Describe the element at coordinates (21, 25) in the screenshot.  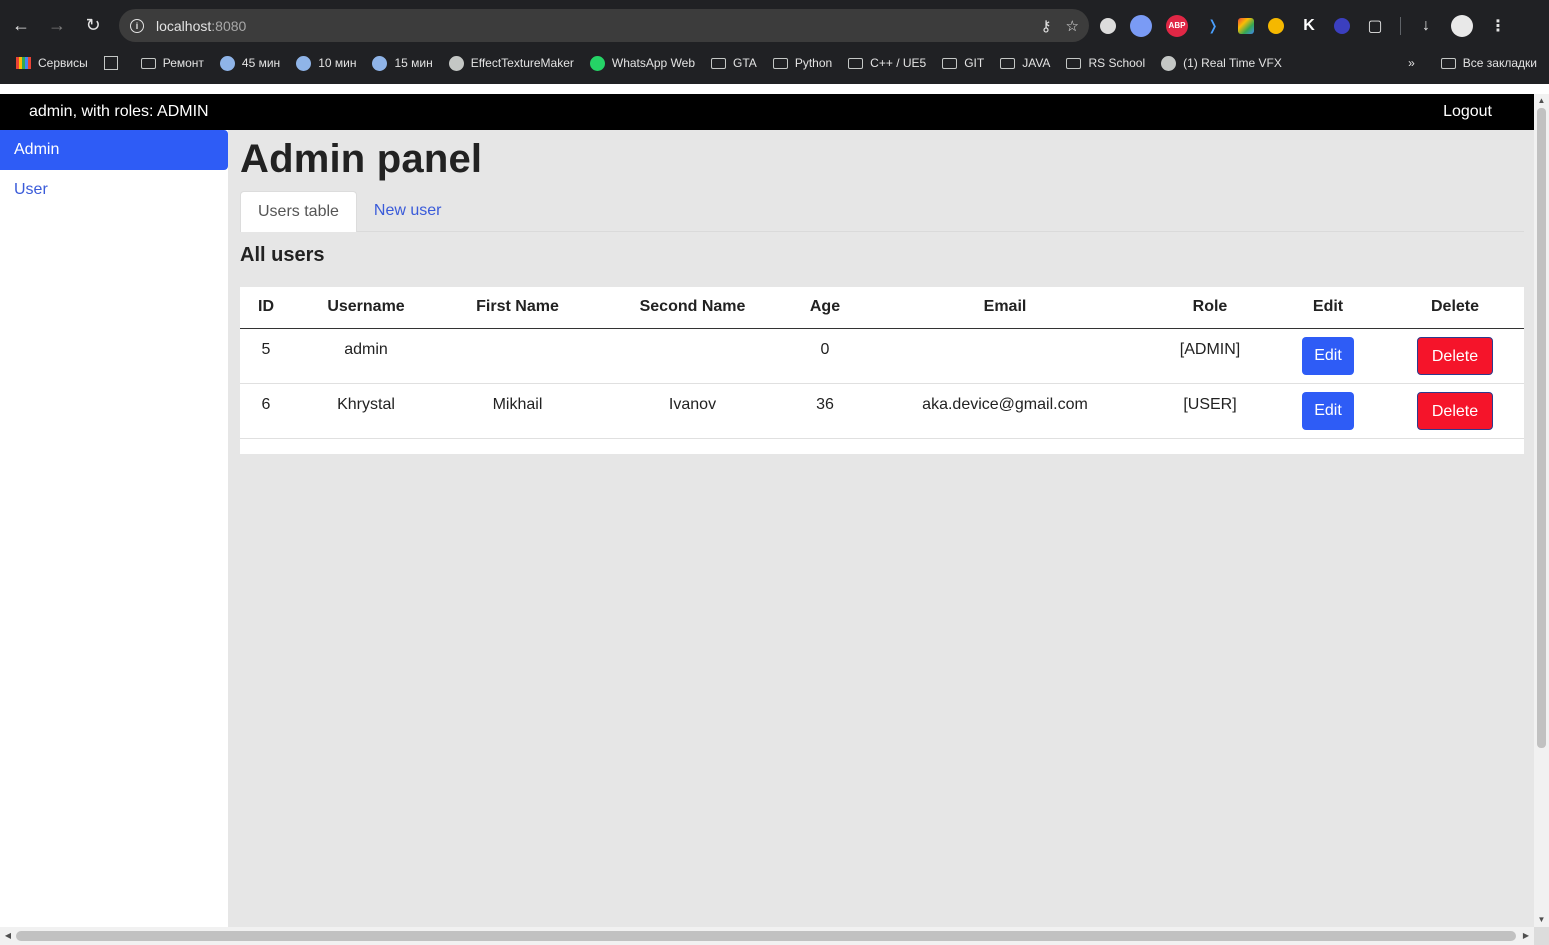
I see `back-icon: ←` at that location.